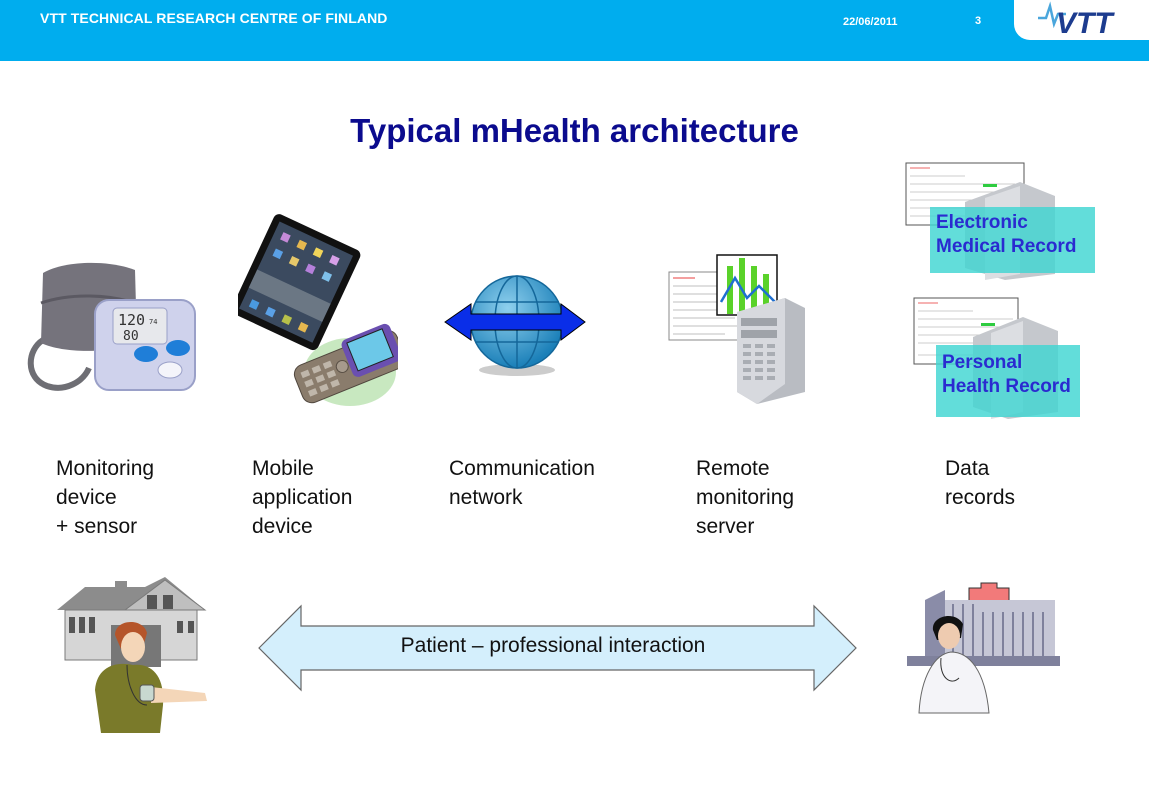 This screenshot has width=1149, height=790. I want to click on label-line: application, so click(302, 497).